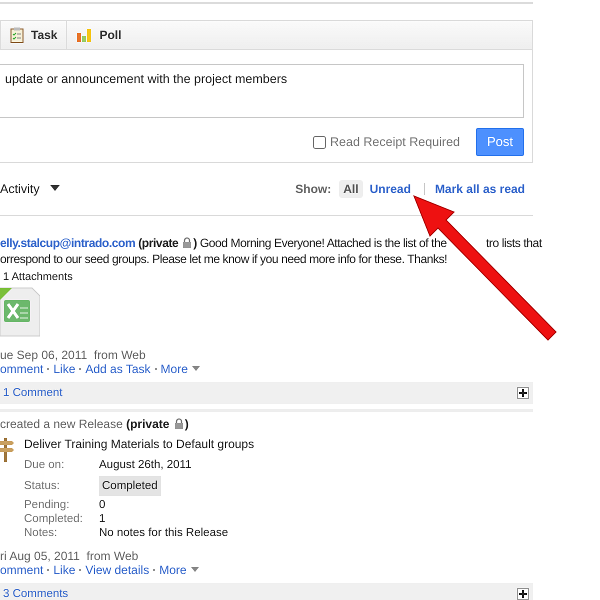 This screenshot has width=600, height=600. Describe the element at coordinates (395, 142) in the screenshot. I see `read-receipt-label: Read Receipt Required` at that location.